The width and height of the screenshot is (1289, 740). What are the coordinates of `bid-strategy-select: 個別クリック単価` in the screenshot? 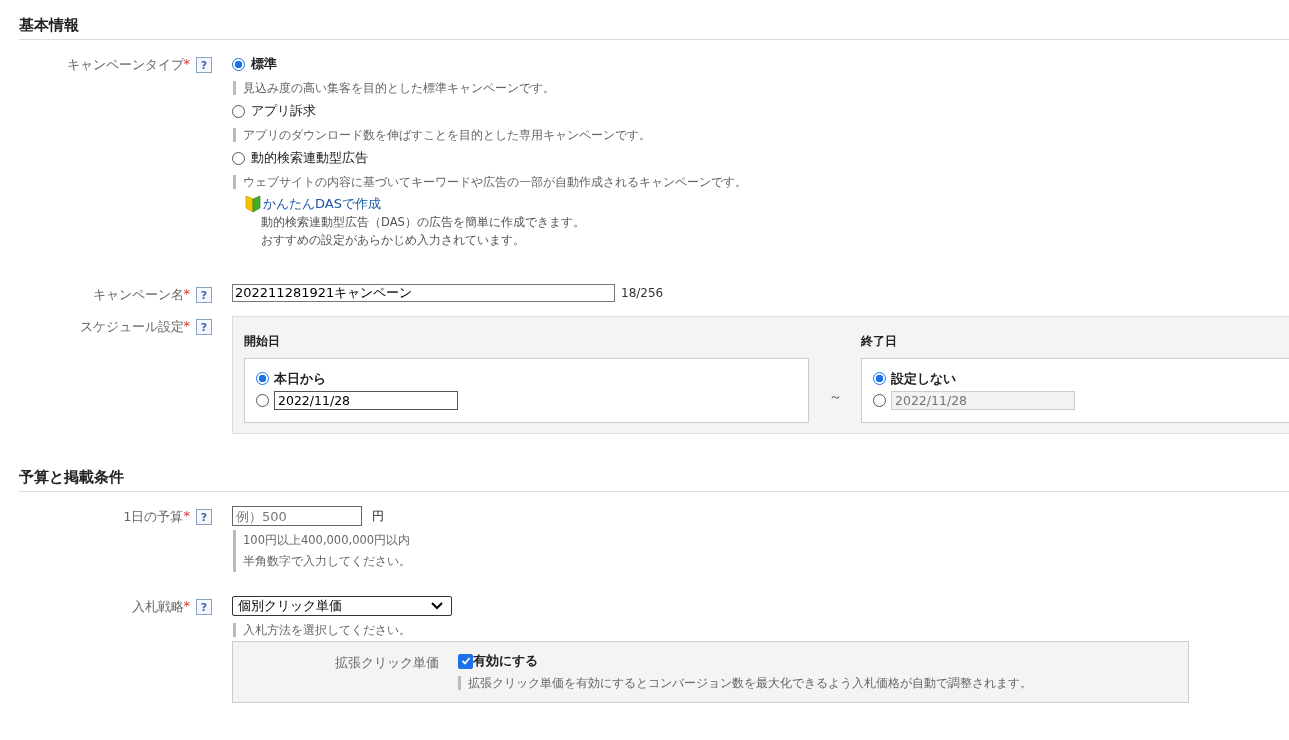 It's located at (342, 606).